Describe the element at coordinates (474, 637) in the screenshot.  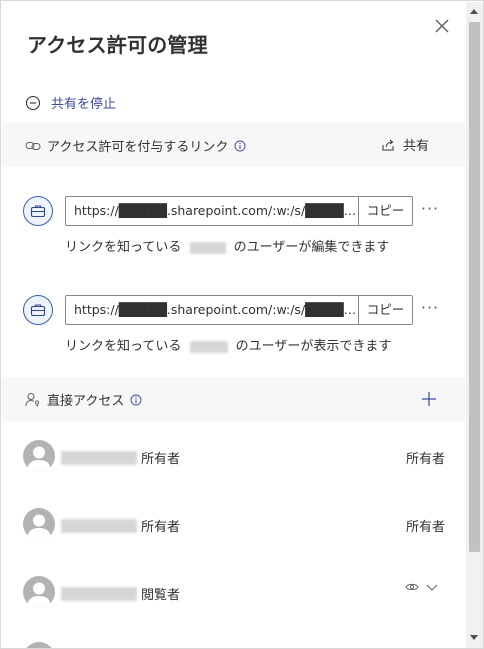
I see `scroll-down-arrow` at that location.